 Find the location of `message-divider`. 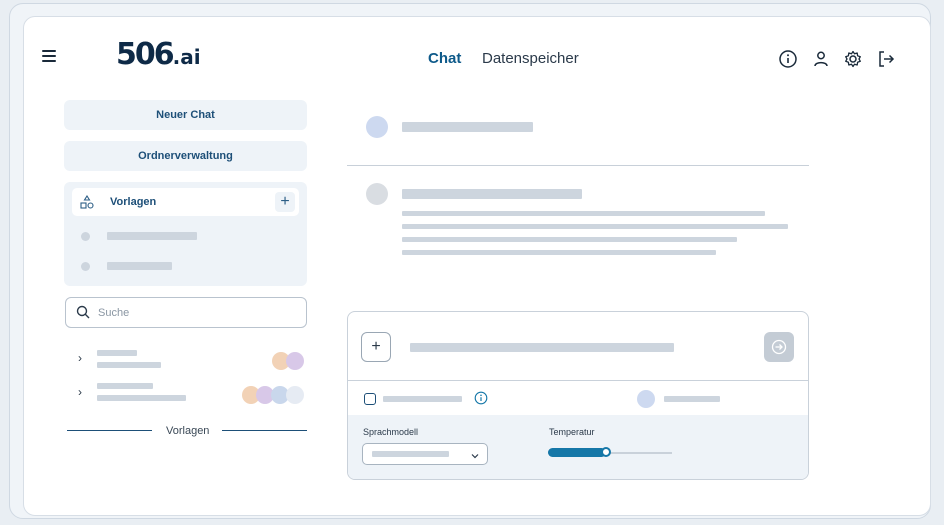

message-divider is located at coordinates (578, 165).